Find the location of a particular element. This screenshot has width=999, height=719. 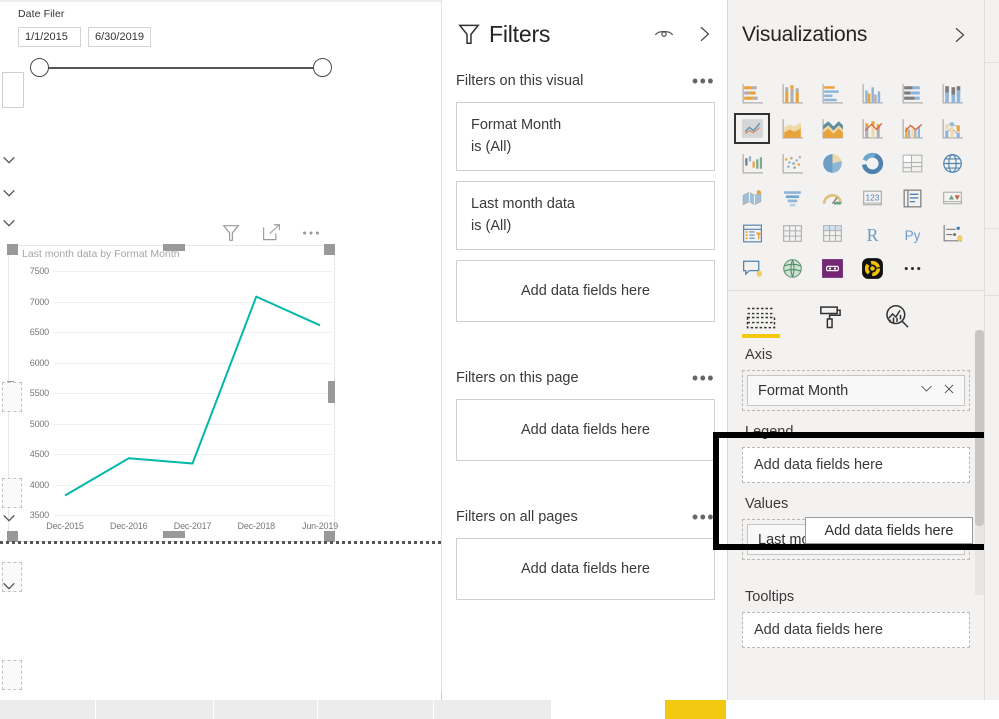

resize-handle-top-center is located at coordinates (174, 247).